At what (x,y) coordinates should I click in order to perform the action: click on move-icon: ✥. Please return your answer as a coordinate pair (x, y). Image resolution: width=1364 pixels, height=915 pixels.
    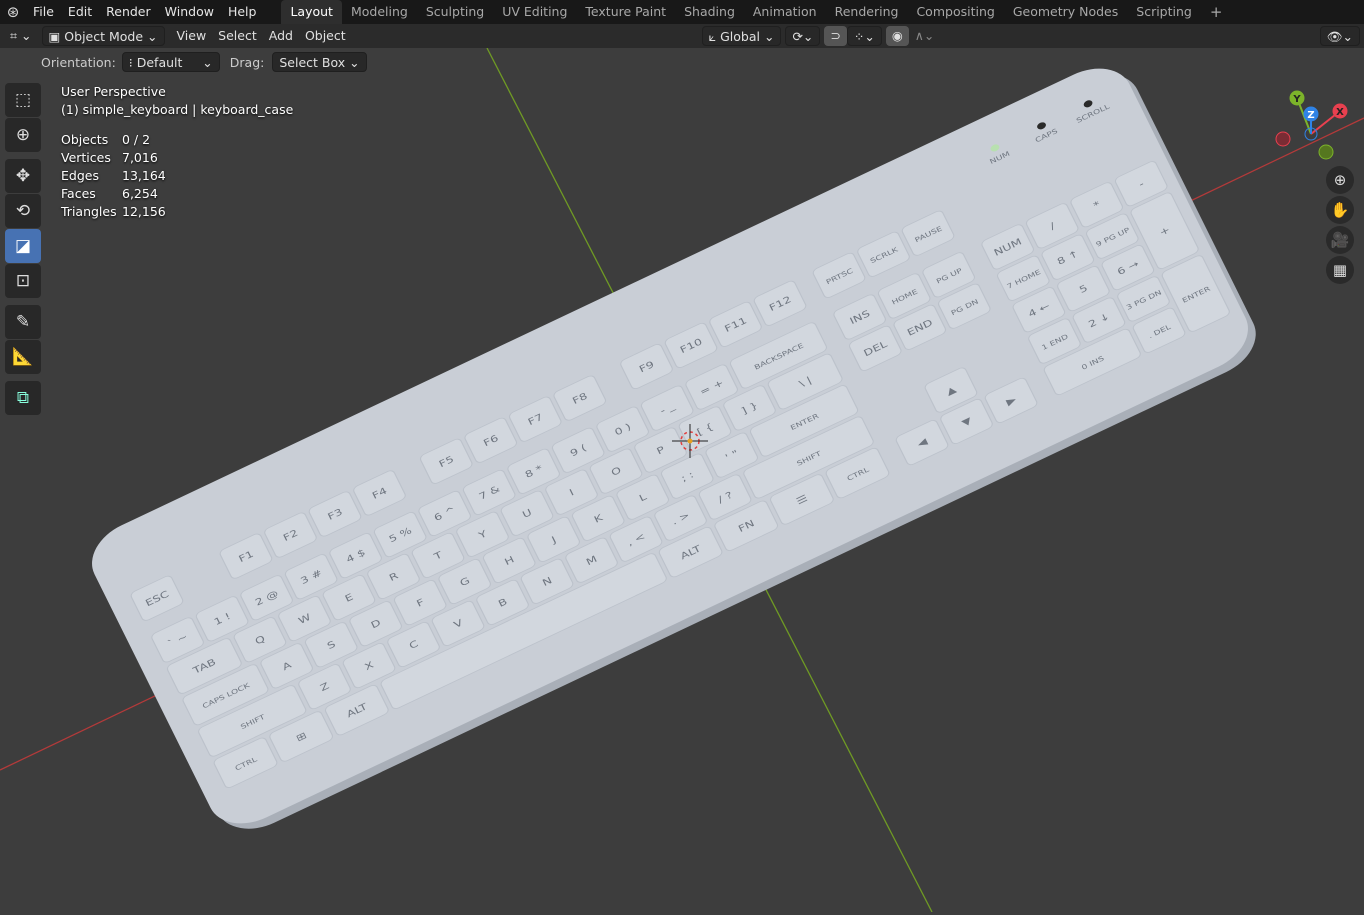
    Looking at the image, I should click on (23, 176).